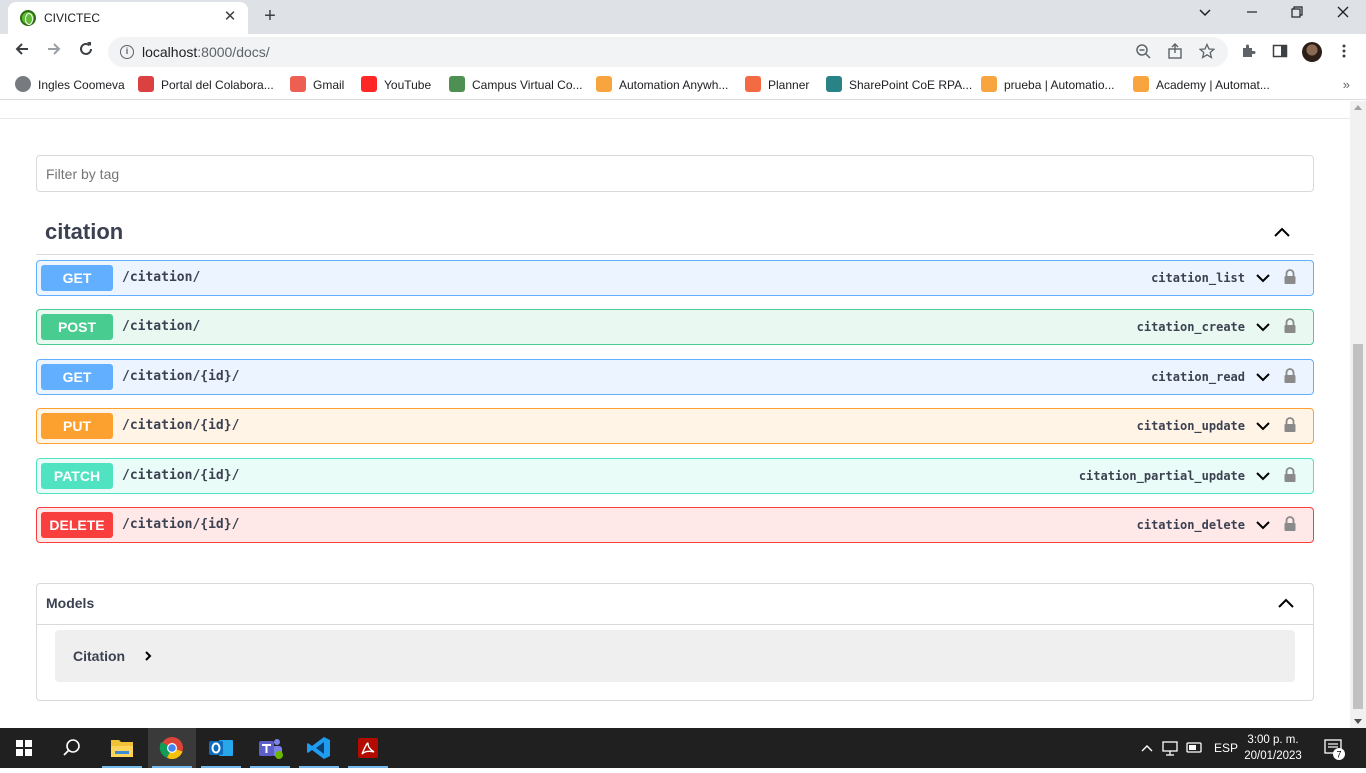  What do you see at coordinates (1207, 51) in the screenshot?
I see `bookmark-star-icon` at bounding box center [1207, 51].